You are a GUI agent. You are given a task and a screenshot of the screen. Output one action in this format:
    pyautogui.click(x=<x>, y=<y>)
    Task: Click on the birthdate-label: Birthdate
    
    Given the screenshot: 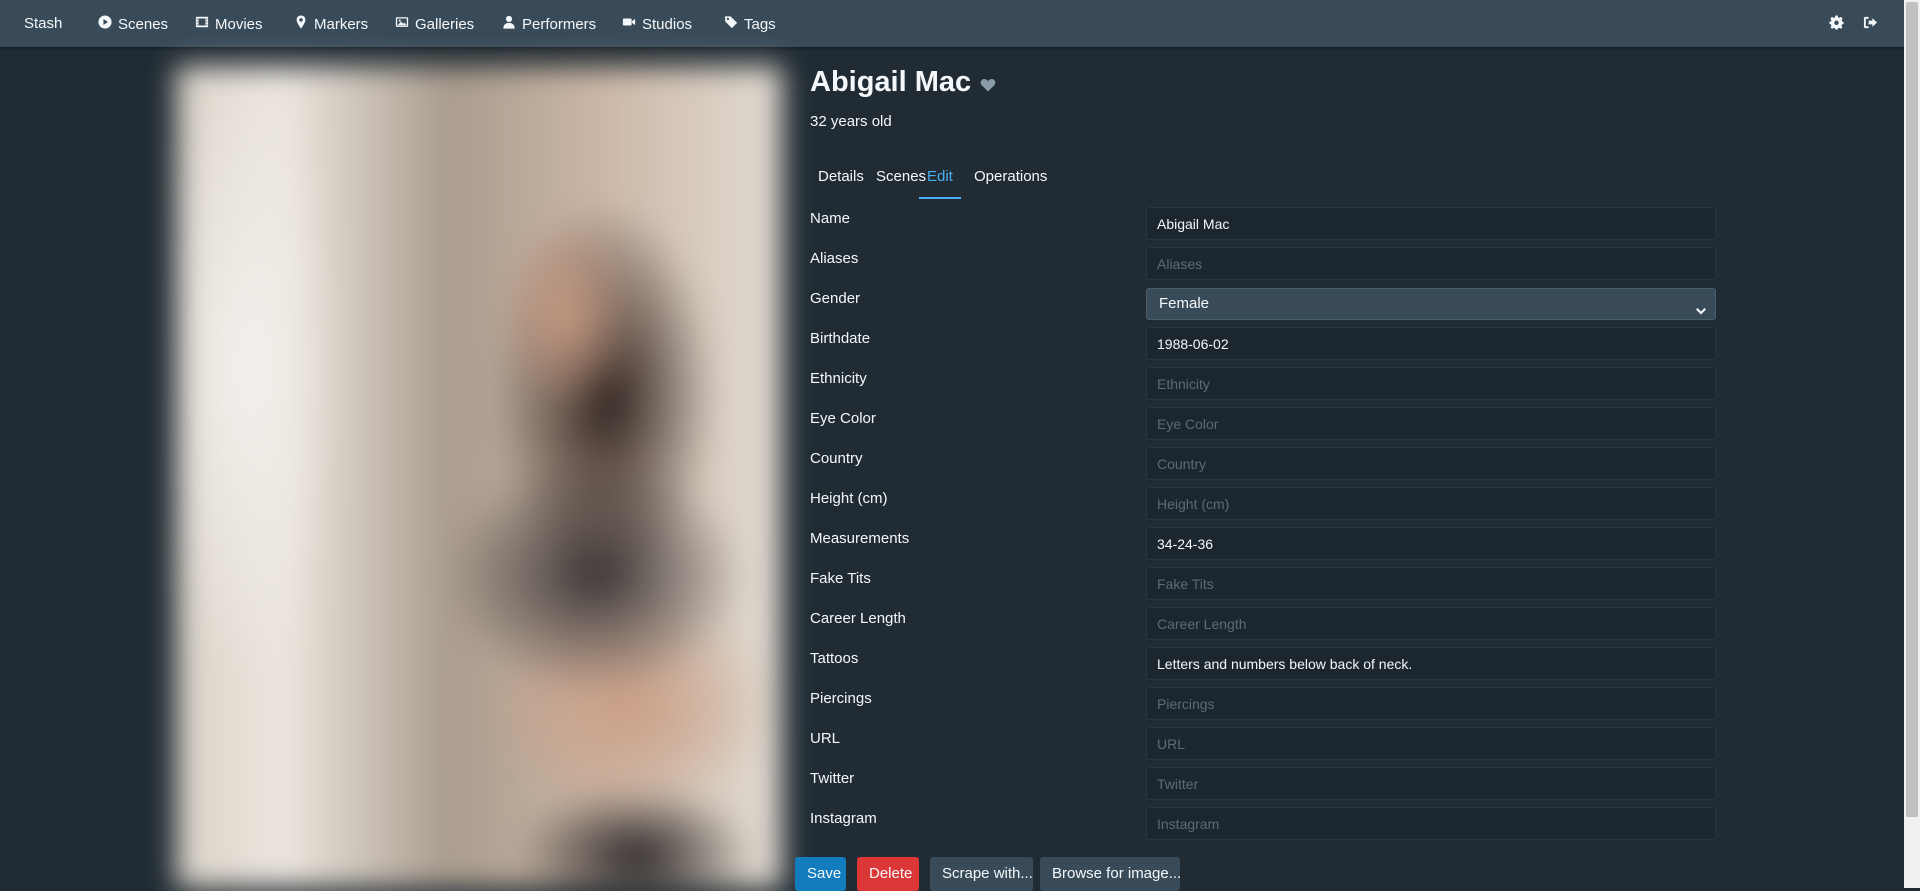 What is the action you would take?
    pyautogui.click(x=840, y=338)
    